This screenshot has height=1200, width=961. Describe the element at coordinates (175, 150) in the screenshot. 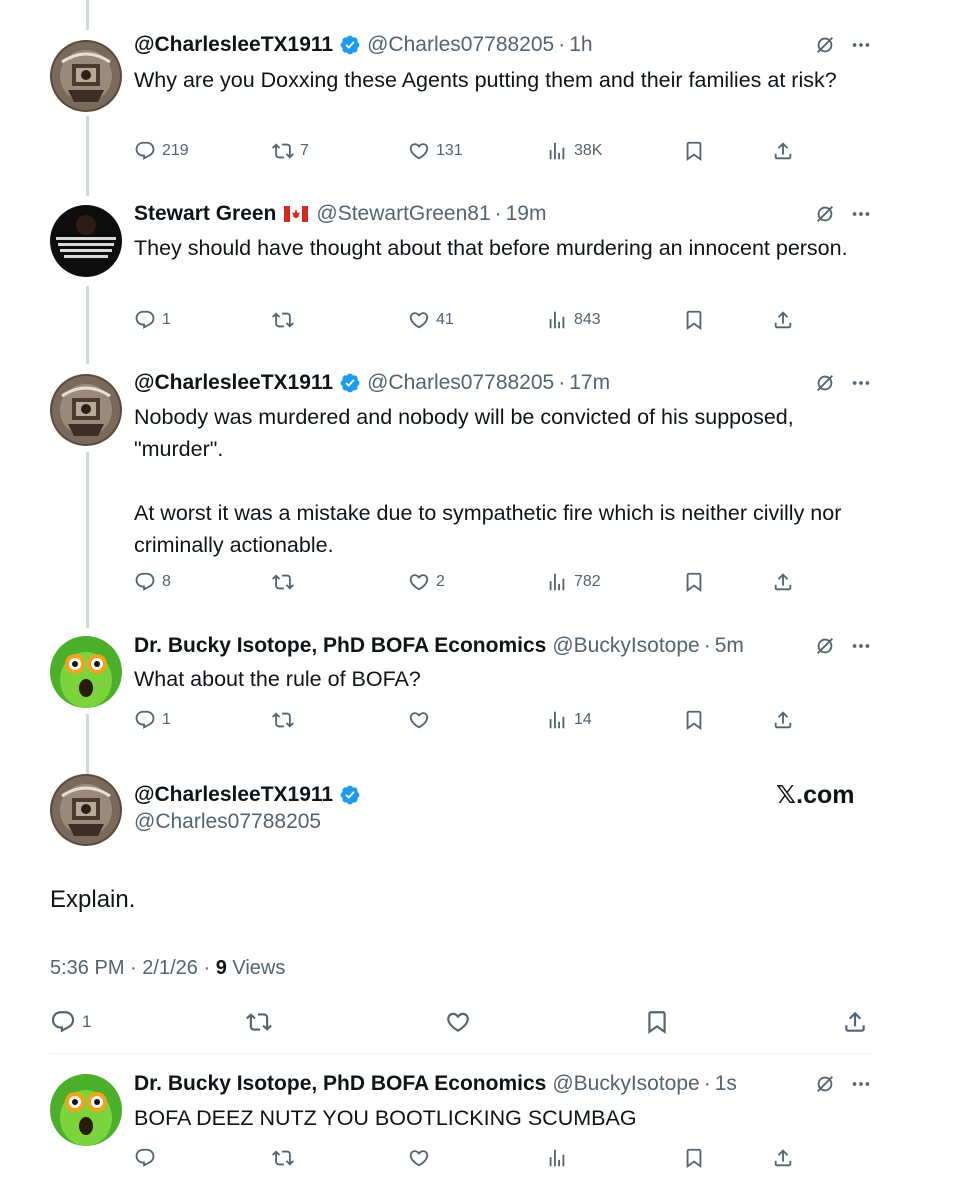

I see `reply-count: 219` at that location.